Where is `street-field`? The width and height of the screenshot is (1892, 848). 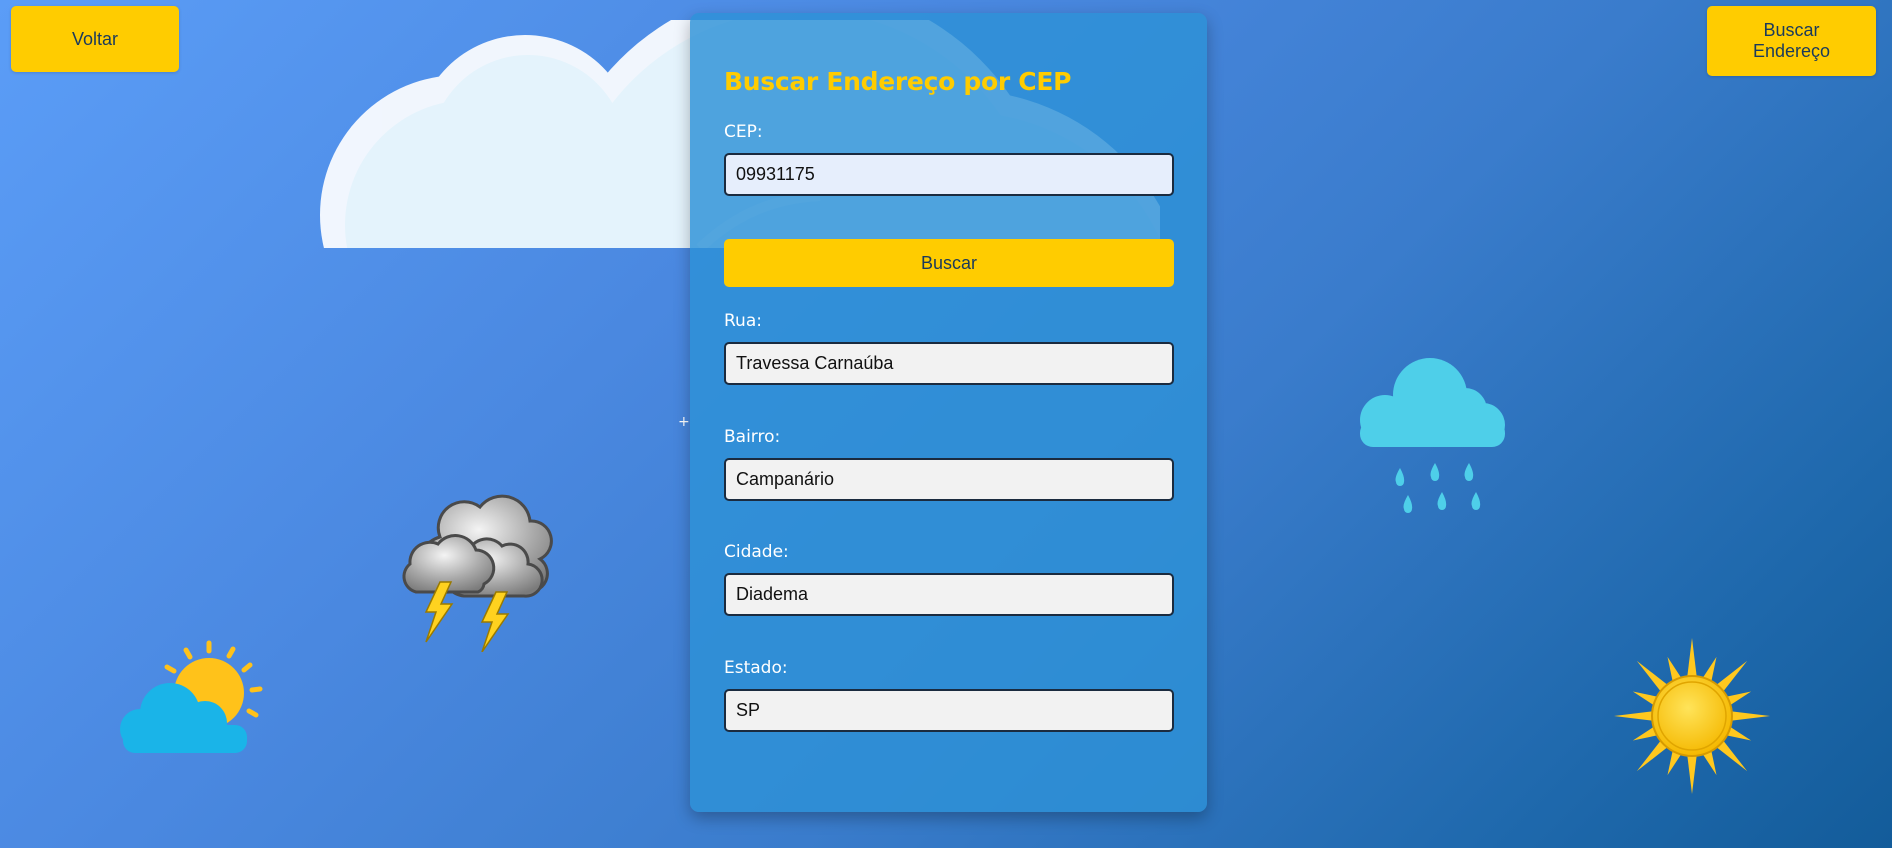 street-field is located at coordinates (949, 363).